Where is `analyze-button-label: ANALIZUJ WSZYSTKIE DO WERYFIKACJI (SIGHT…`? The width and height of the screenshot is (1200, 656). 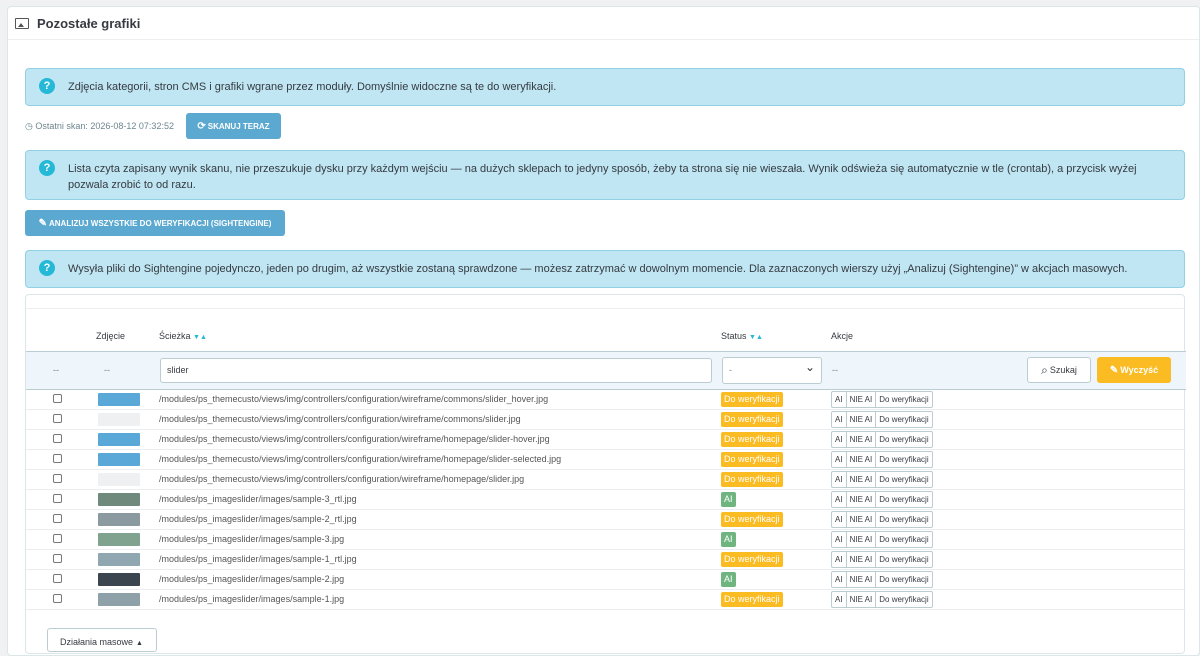
analyze-button-label: ANALIZUJ WSZYSTKIE DO WERYFIKACJI (SIGHT… is located at coordinates (160, 223).